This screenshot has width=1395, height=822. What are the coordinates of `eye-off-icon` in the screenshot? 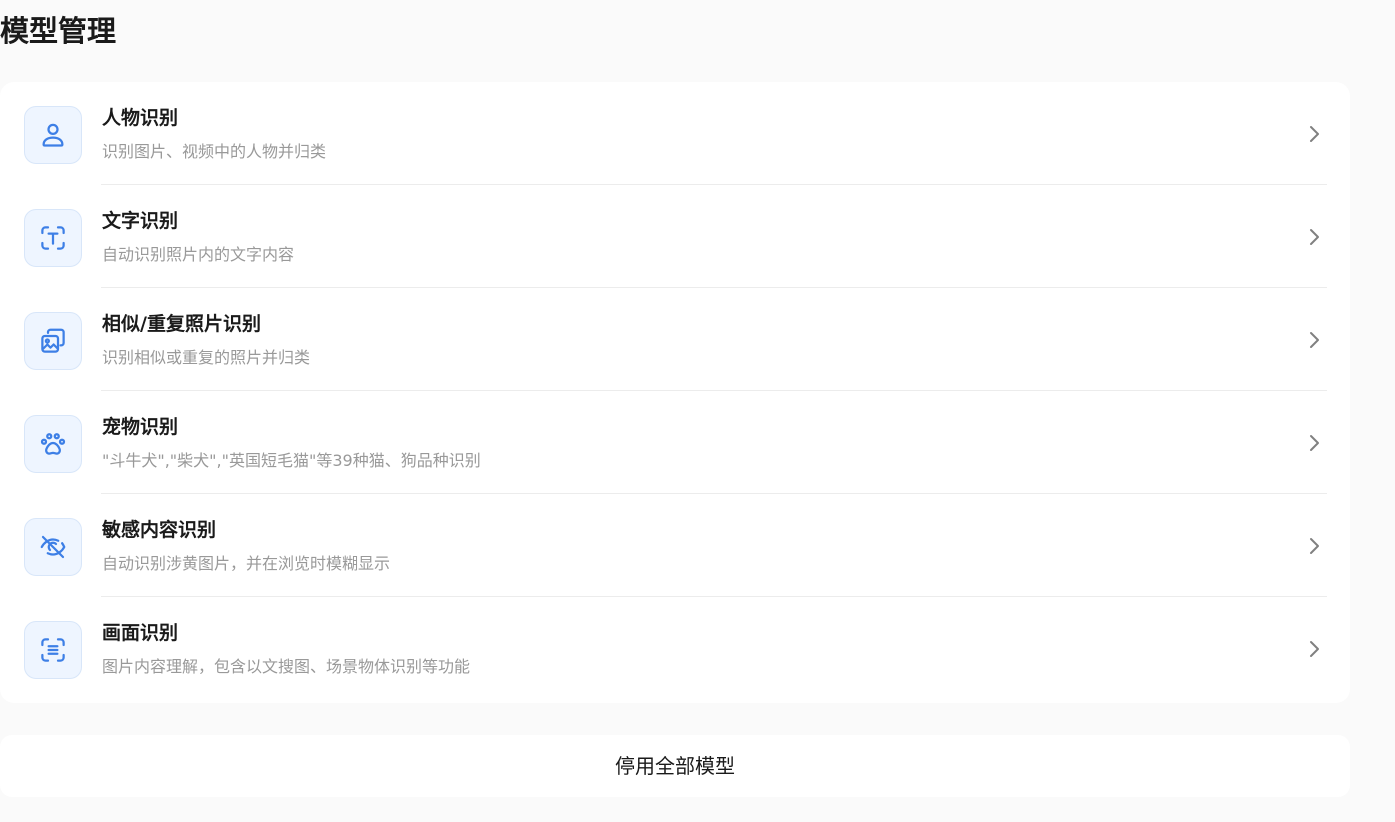 It's located at (53, 547).